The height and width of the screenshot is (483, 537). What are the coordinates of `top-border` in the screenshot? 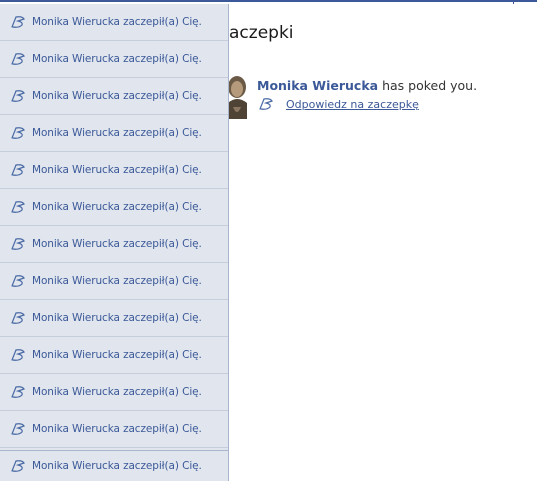 It's located at (268, 1).